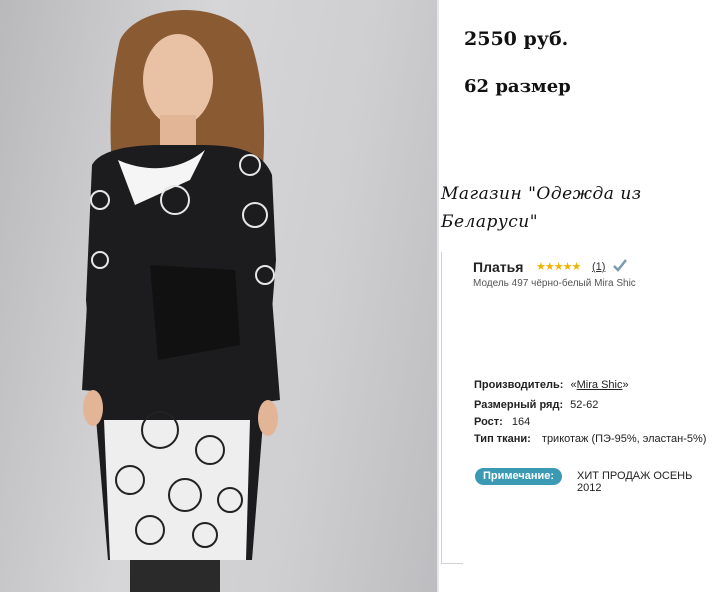 This screenshot has height=592, width=716. I want to click on shop-name-line2: Беларуси", so click(490, 222).